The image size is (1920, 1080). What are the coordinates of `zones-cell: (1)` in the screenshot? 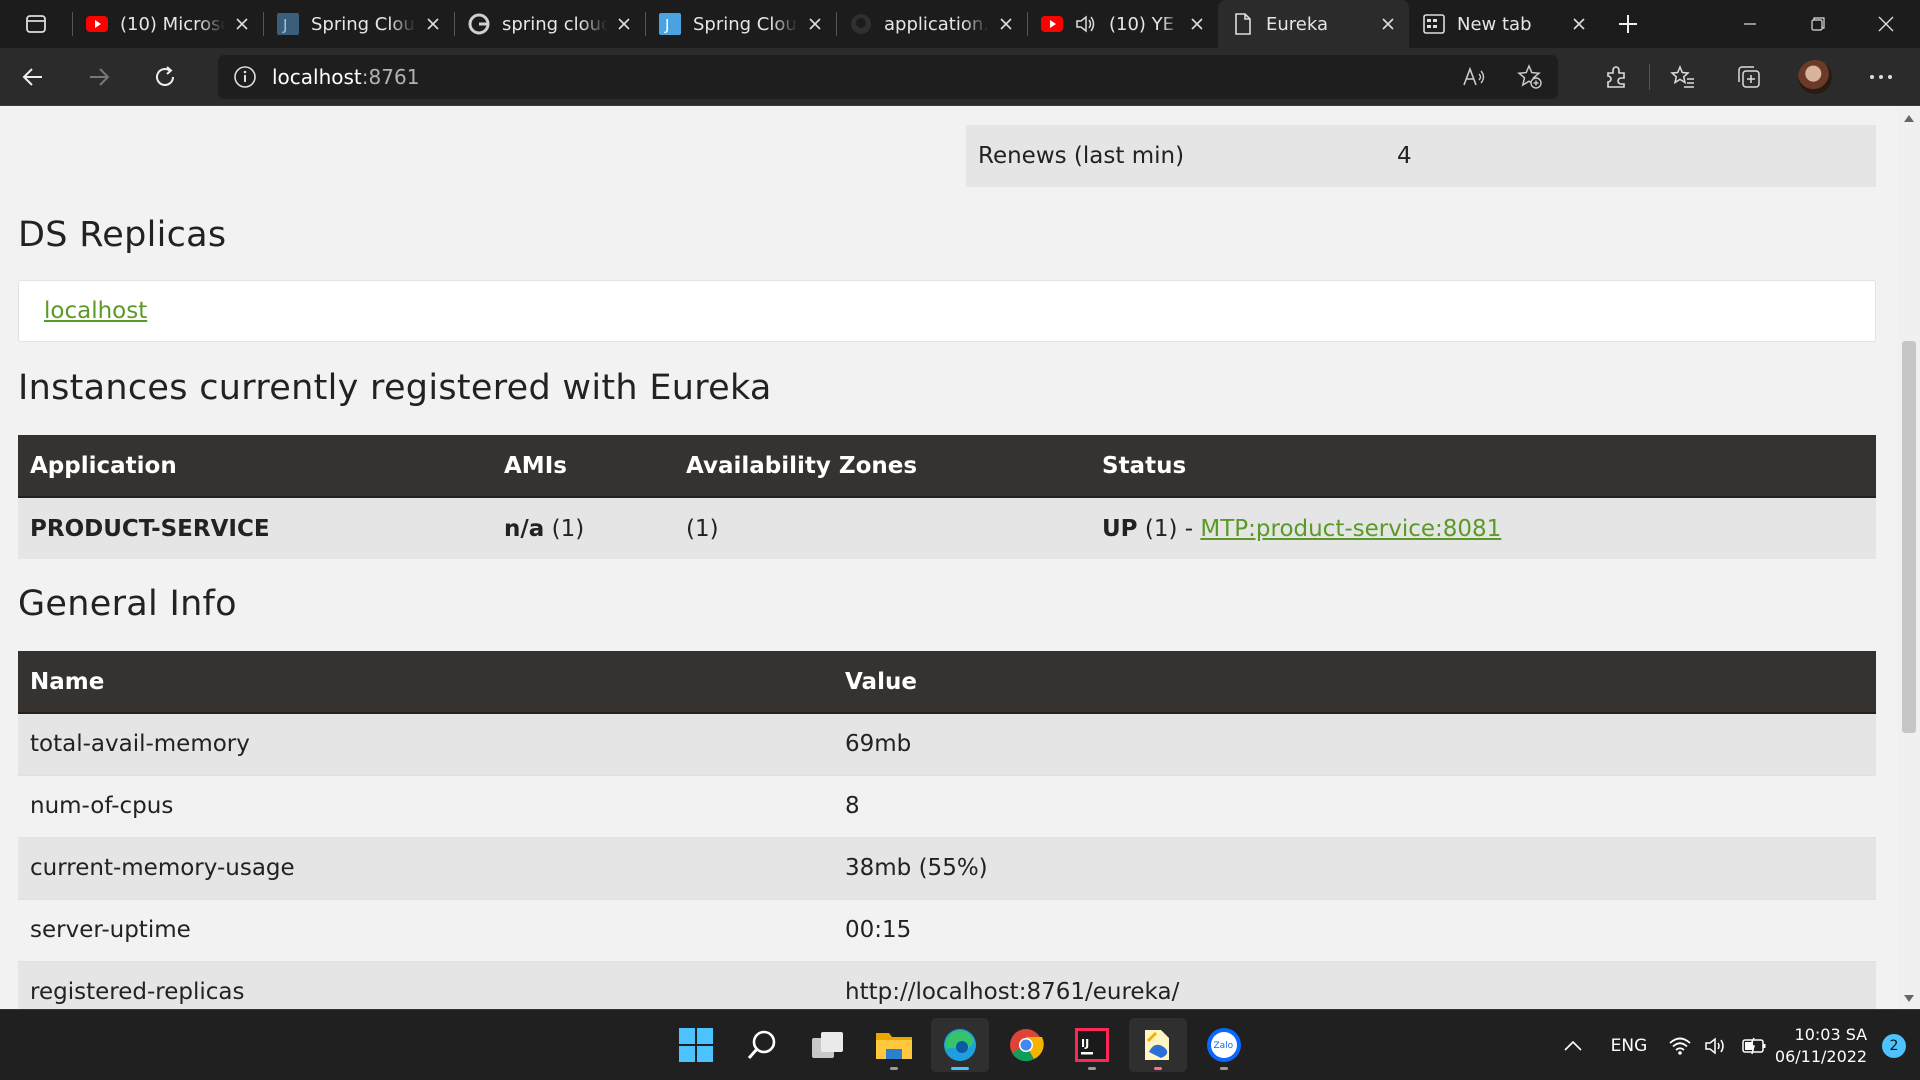 It's located at (702, 528).